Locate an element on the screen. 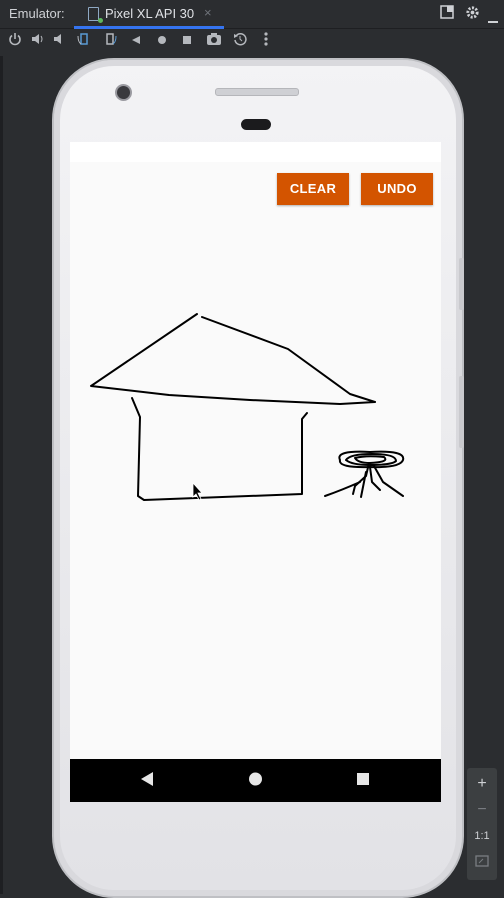 The height and width of the screenshot is (898, 504). nav-home-icon is located at coordinates (255, 781).